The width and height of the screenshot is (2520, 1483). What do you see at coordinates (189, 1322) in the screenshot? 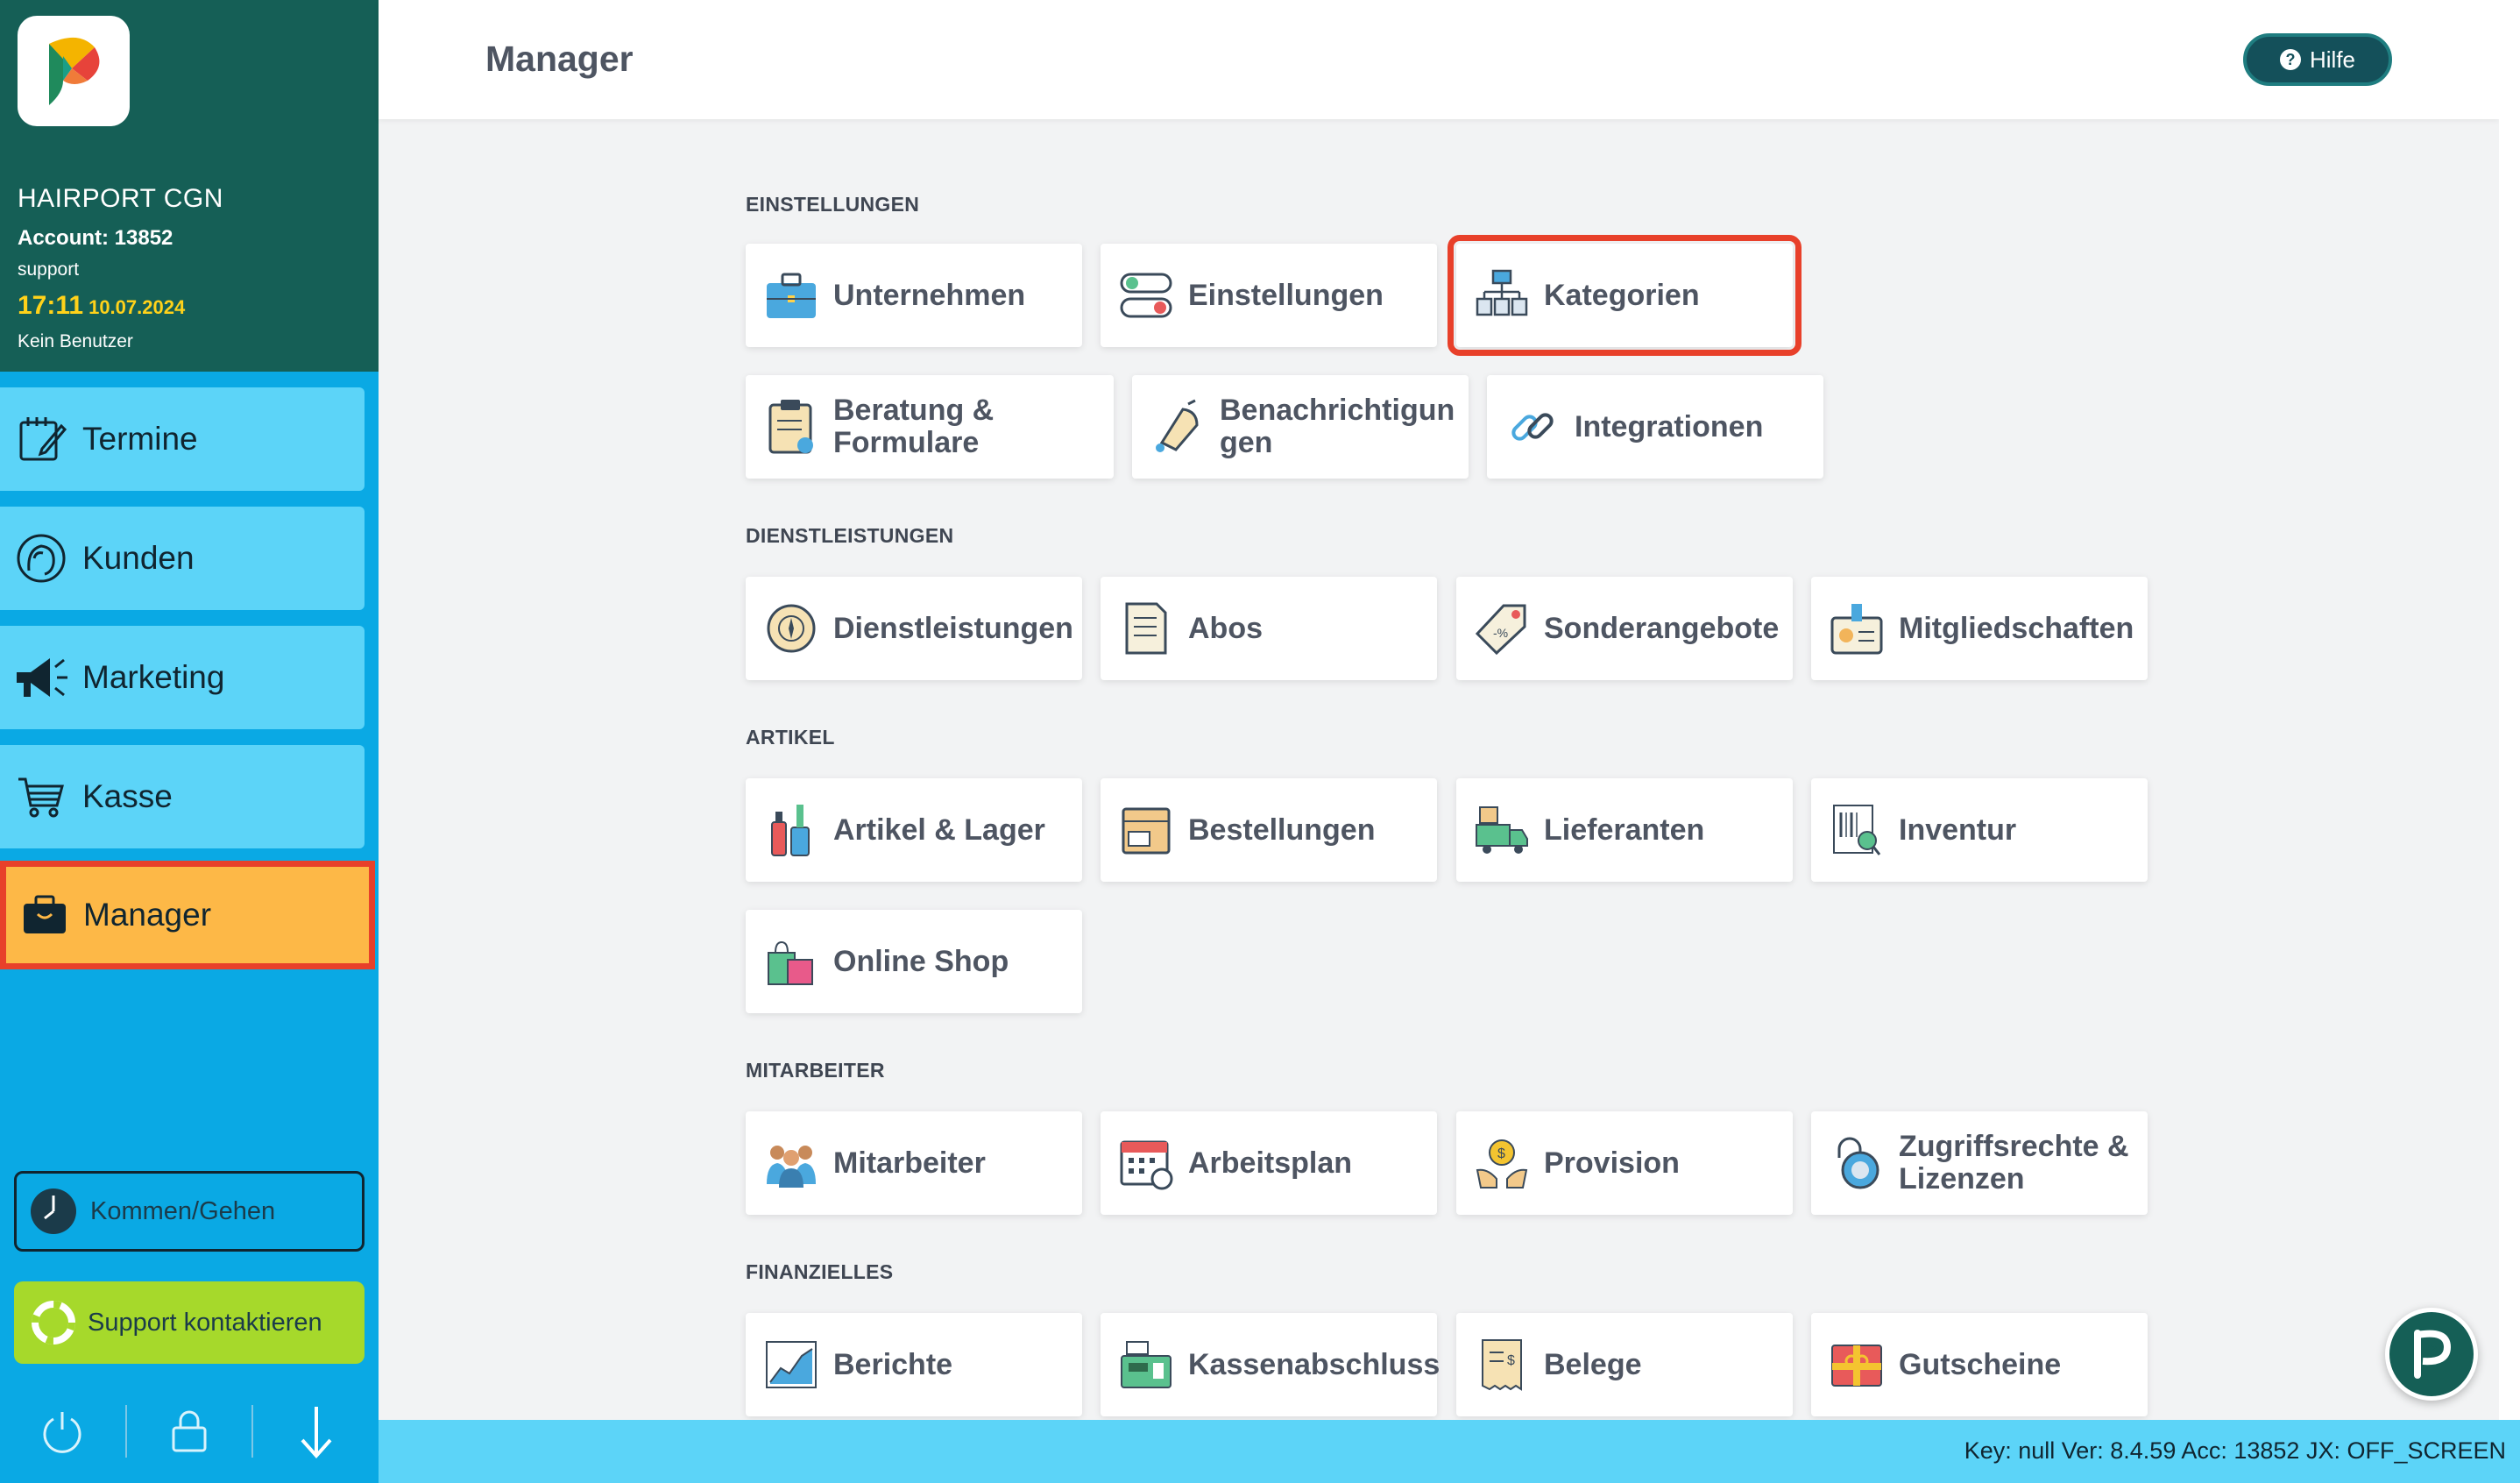
I see `contact-support-button: Support kontaktieren` at bounding box center [189, 1322].